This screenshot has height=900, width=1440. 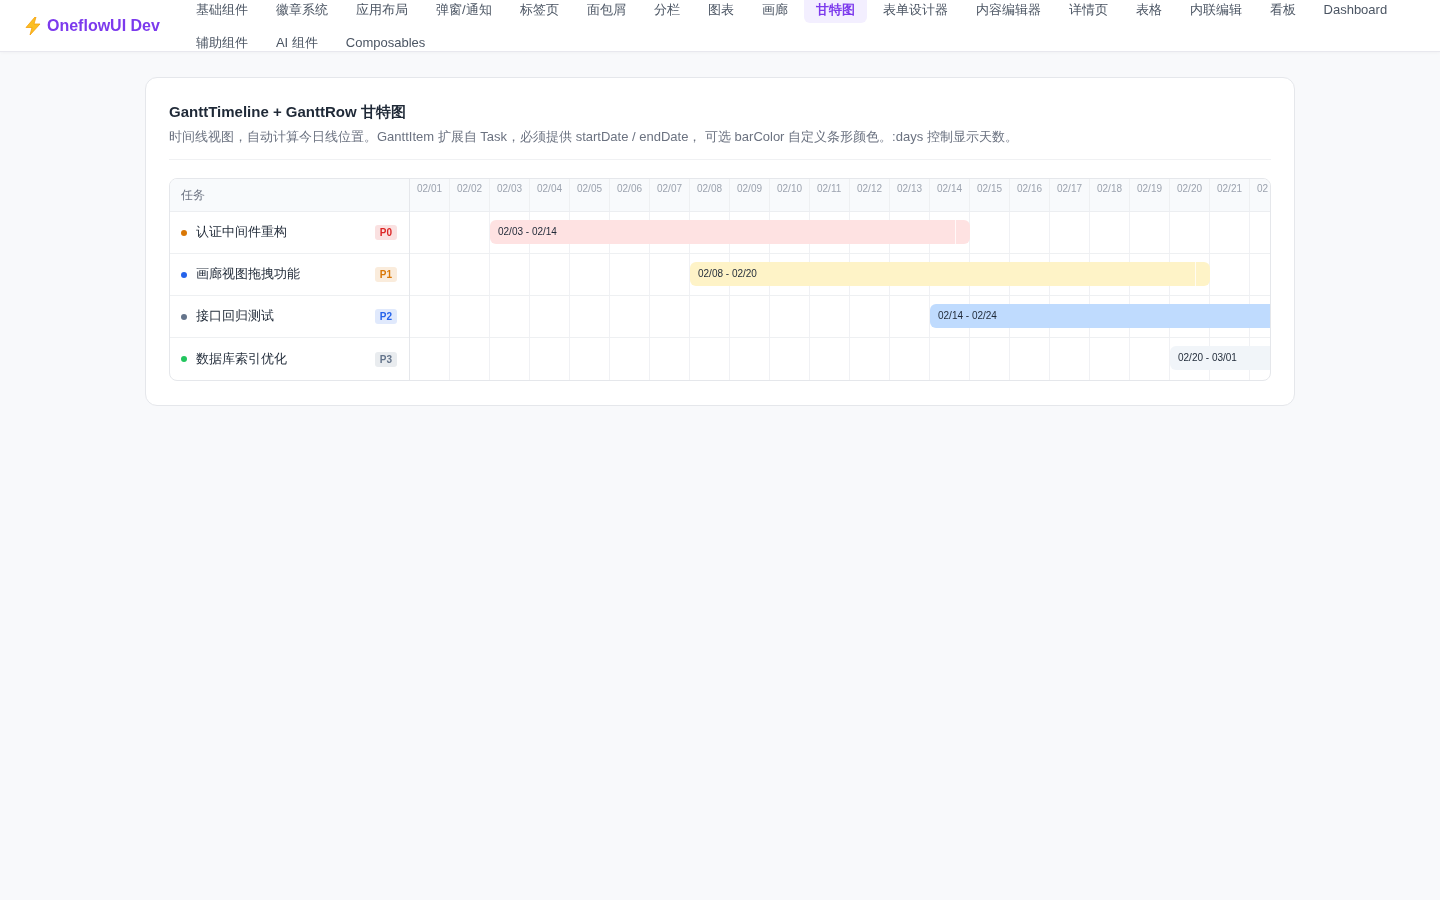 I want to click on date-header: 02/10, so click(x=790, y=195).